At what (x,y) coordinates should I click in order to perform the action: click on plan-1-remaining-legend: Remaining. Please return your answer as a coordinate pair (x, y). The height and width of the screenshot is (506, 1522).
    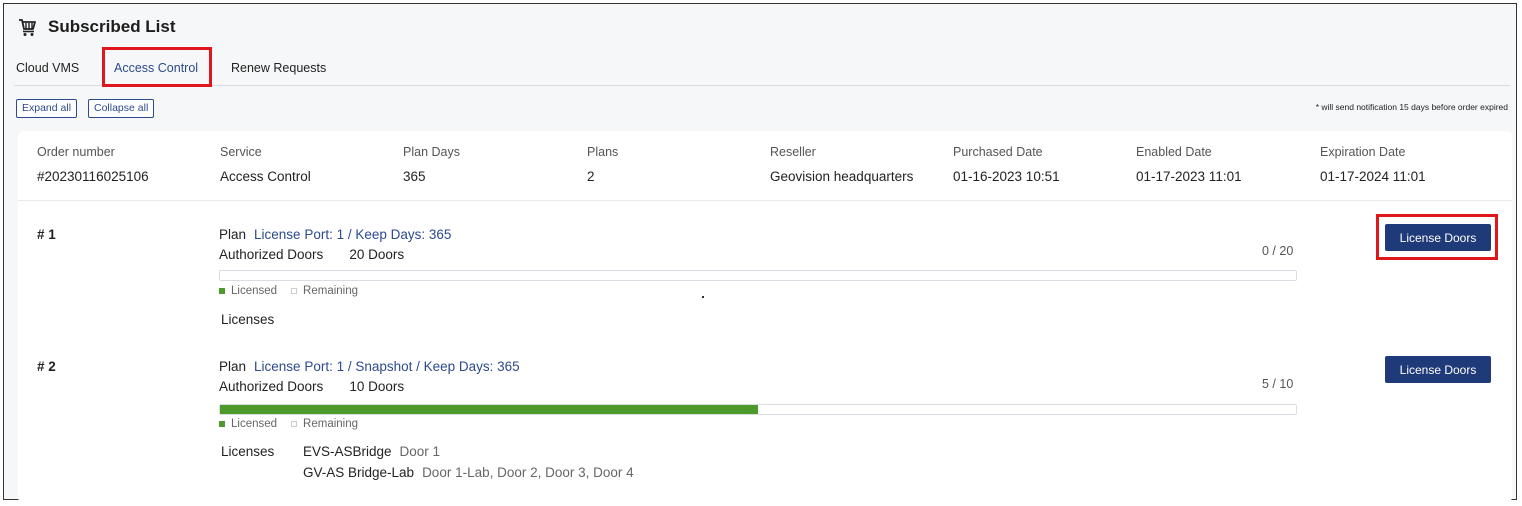
    Looking at the image, I should click on (331, 291).